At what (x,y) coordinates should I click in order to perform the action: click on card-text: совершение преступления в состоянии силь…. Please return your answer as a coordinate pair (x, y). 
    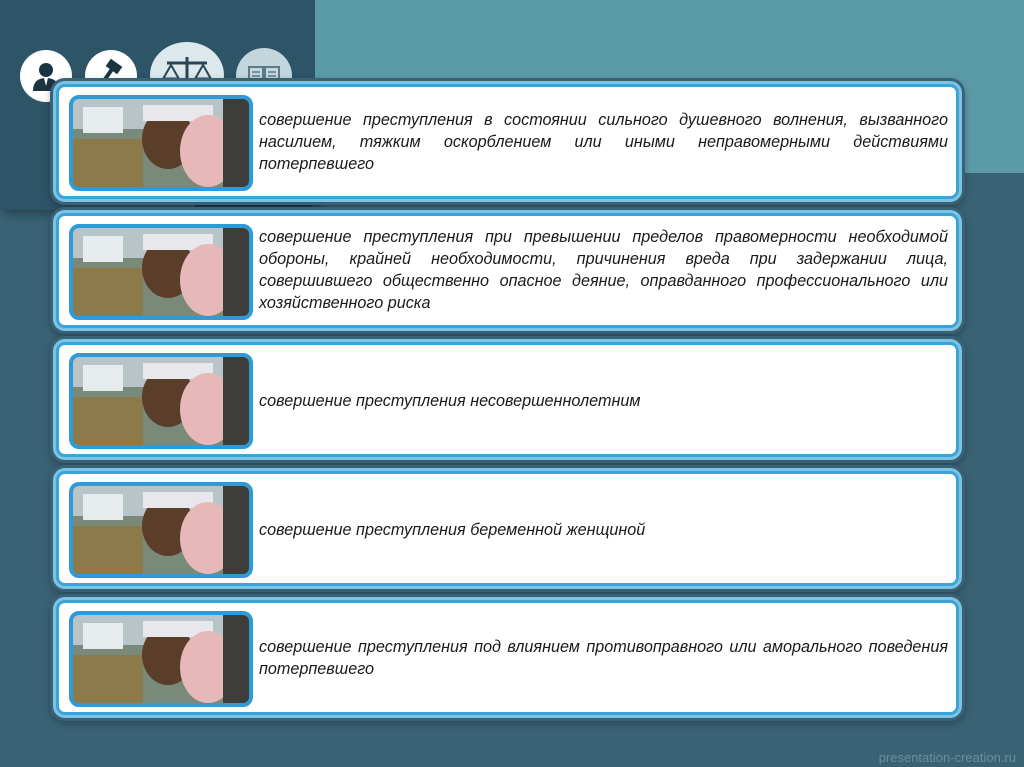
    Looking at the image, I should click on (603, 142).